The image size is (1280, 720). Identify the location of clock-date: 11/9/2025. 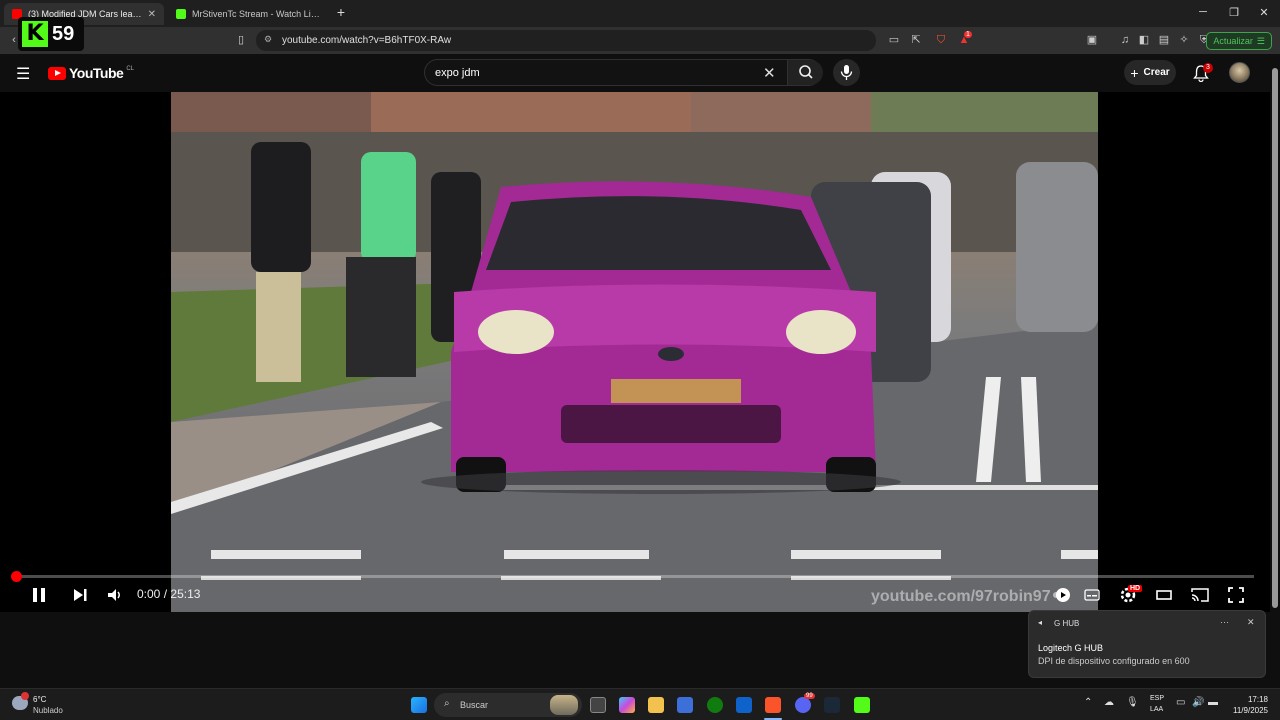
(1248, 710).